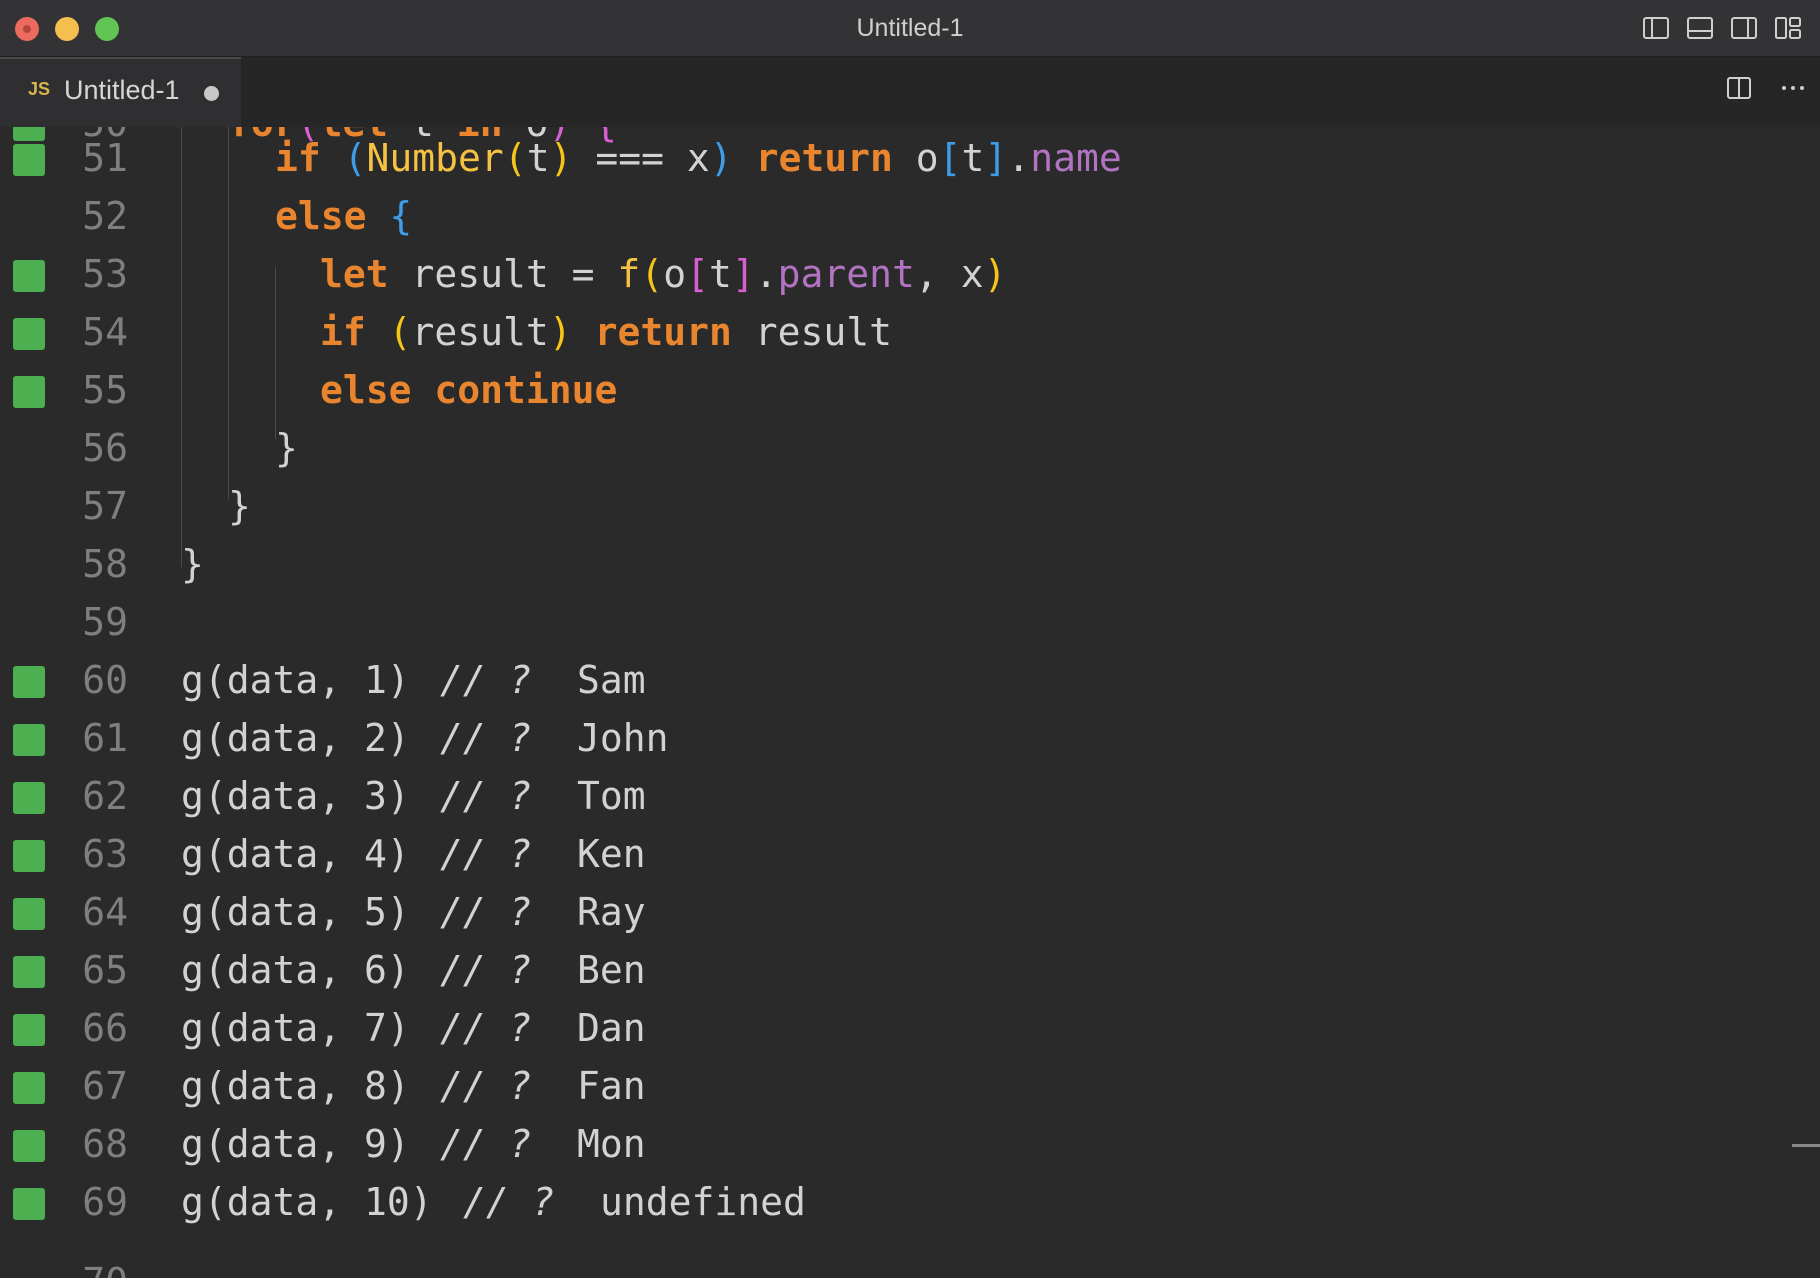  What do you see at coordinates (896, 738) in the screenshot?
I see `code-line: 61 g(data, 2) // ? John` at bounding box center [896, 738].